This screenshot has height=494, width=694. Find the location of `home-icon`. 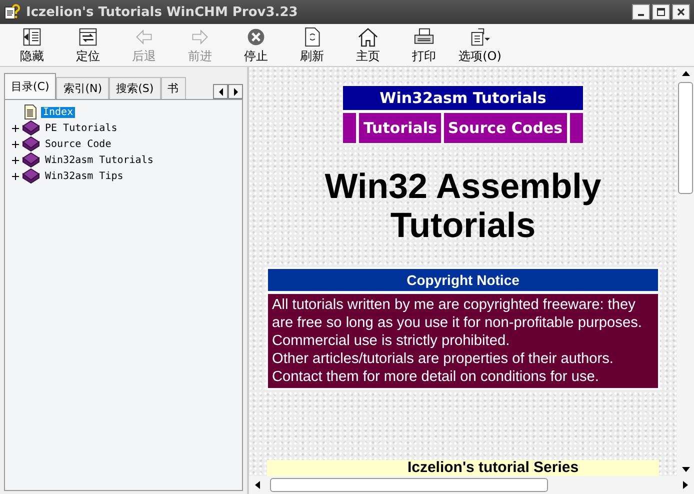

home-icon is located at coordinates (368, 37).